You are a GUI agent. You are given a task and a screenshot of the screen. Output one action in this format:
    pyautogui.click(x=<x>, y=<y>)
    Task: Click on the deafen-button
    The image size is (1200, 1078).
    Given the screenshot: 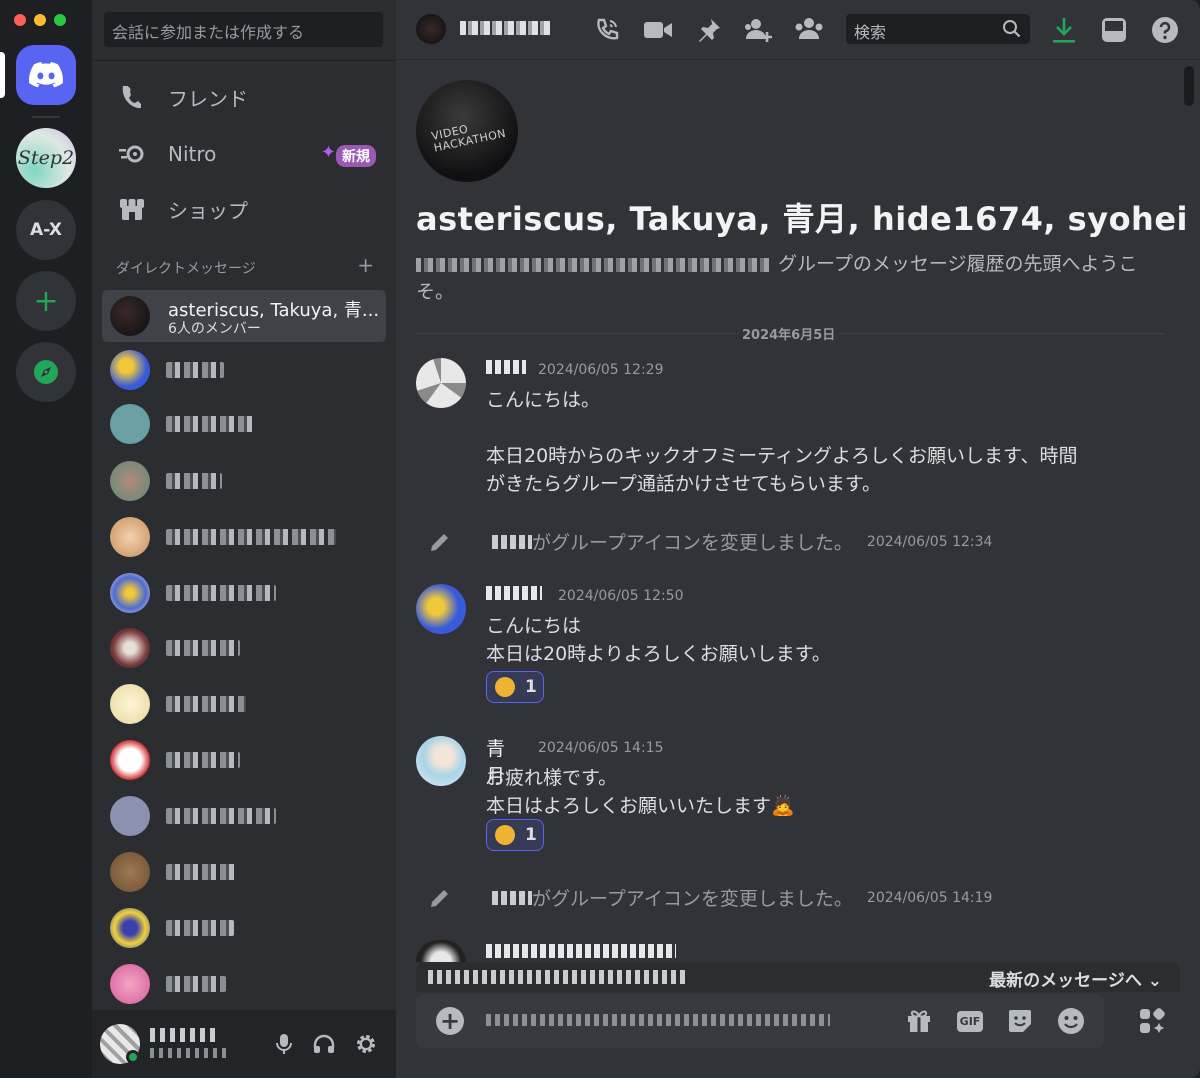 What is the action you would take?
    pyautogui.click(x=324, y=1044)
    